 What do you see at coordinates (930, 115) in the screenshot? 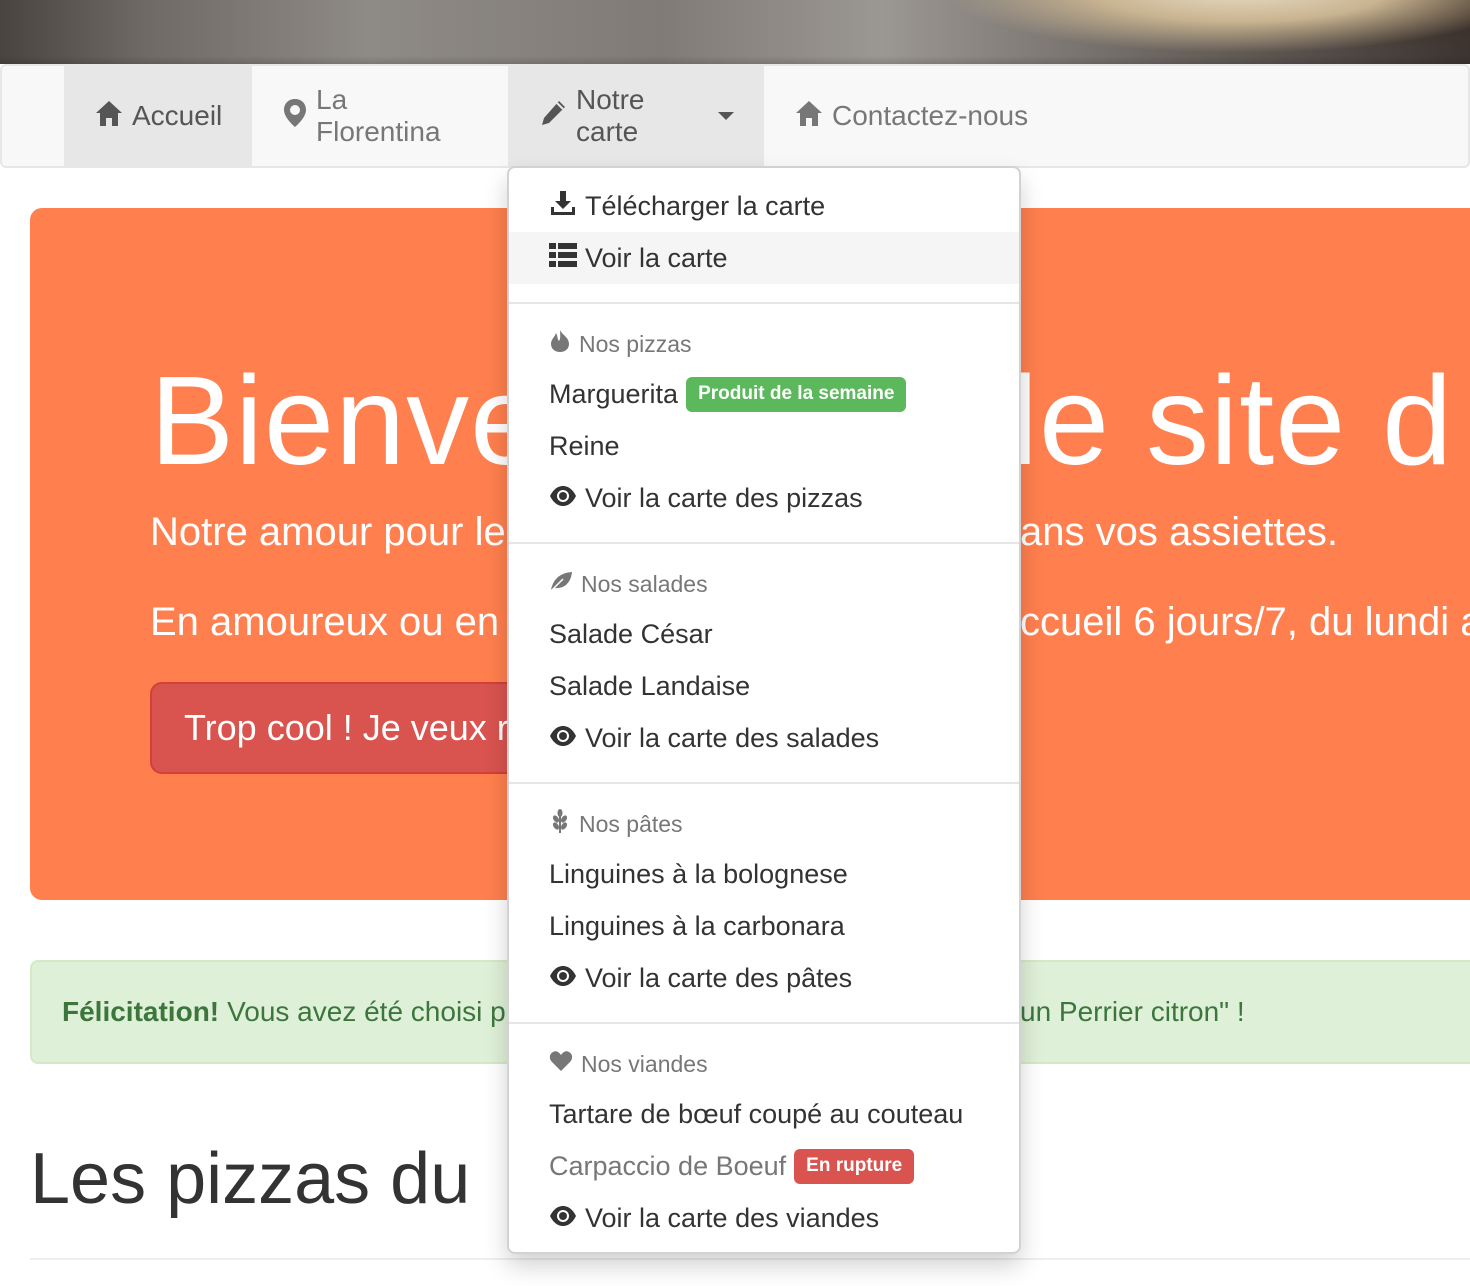
I see `nav-label: Contactez-nous` at bounding box center [930, 115].